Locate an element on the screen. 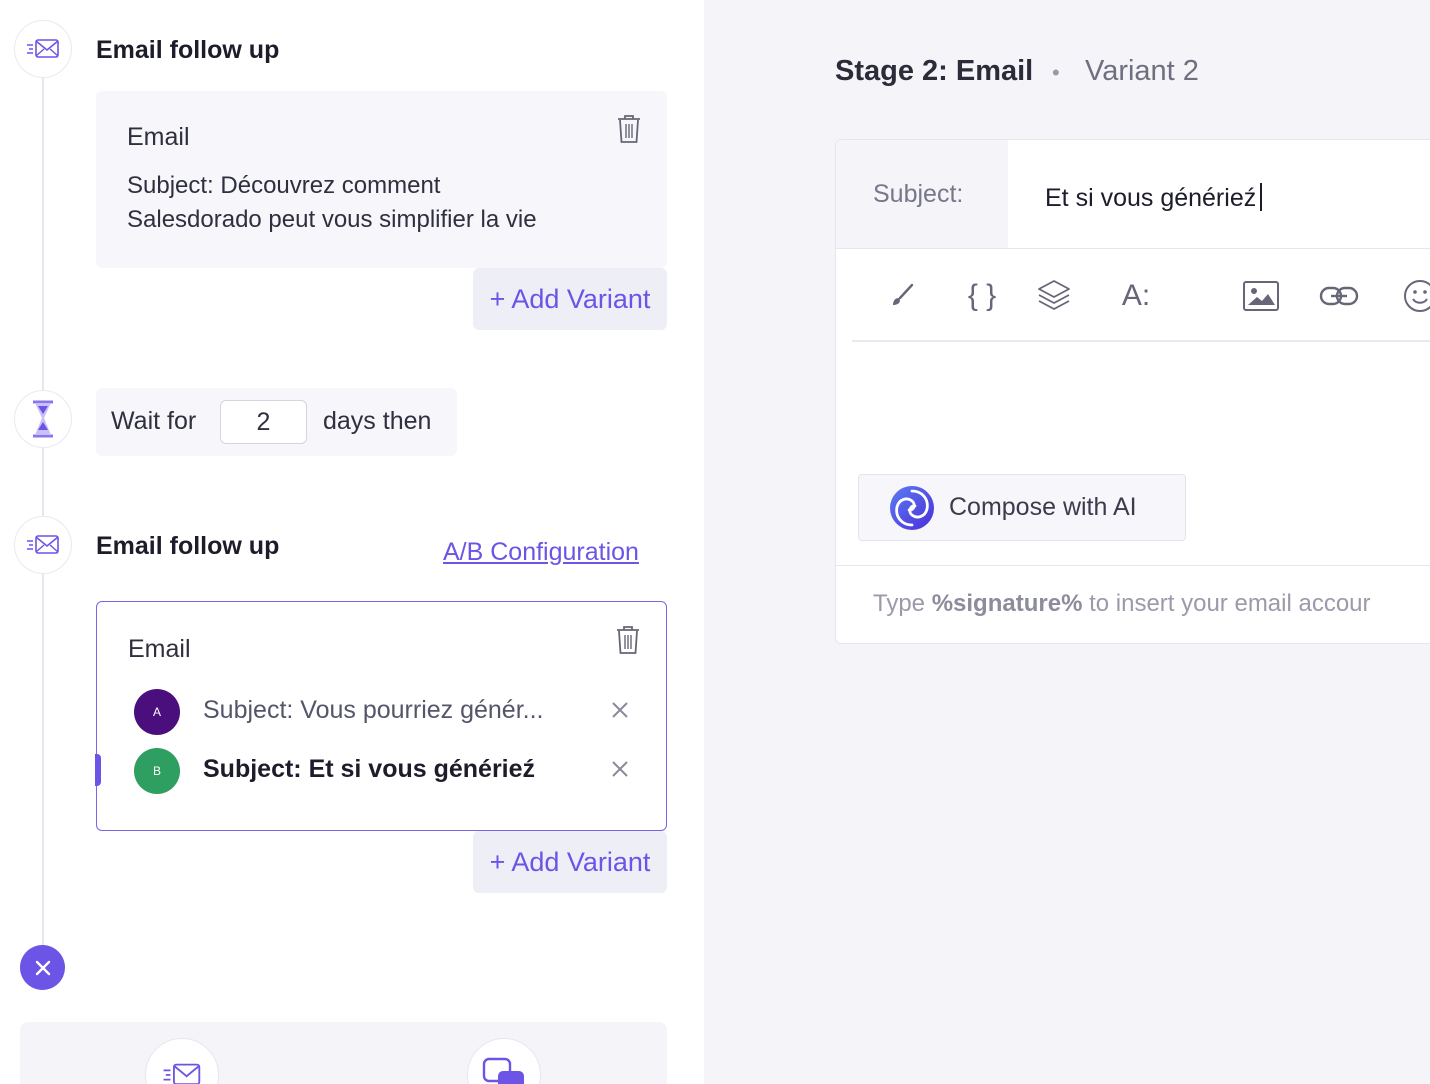  email-subject-line: Subject: Découvrez comment is located at coordinates (284, 185).